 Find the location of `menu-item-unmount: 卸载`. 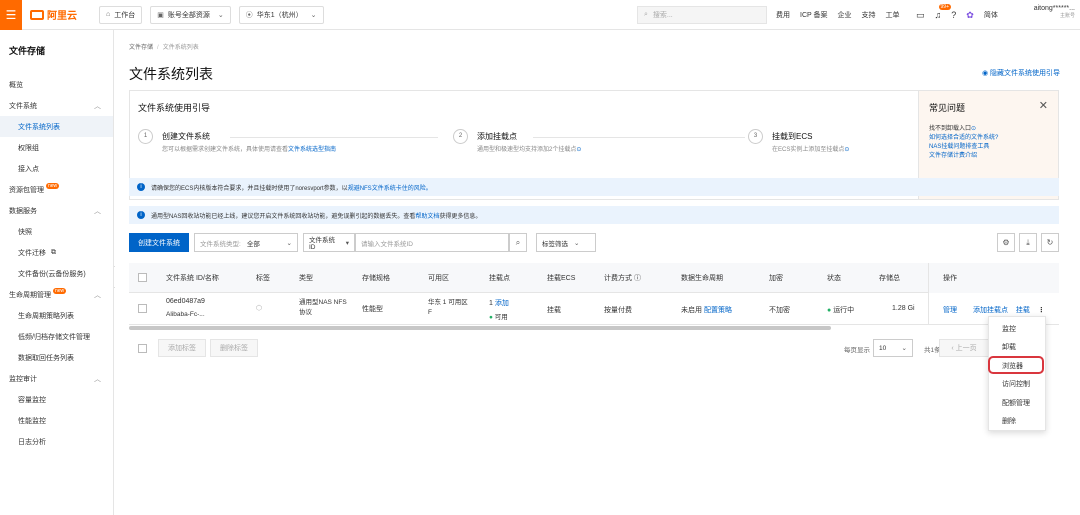

menu-item-unmount: 卸载 is located at coordinates (1009, 347).